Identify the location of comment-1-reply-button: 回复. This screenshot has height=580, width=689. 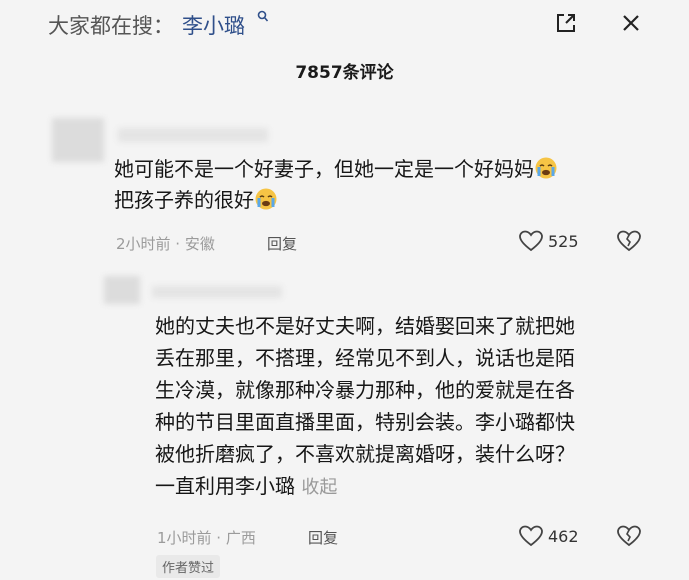
(282, 243).